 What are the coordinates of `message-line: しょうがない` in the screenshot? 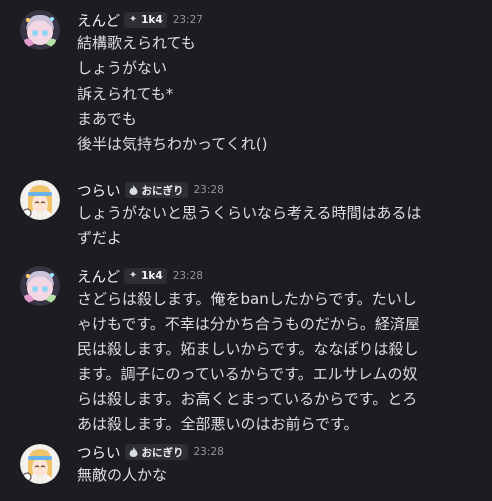 It's located at (122, 68).